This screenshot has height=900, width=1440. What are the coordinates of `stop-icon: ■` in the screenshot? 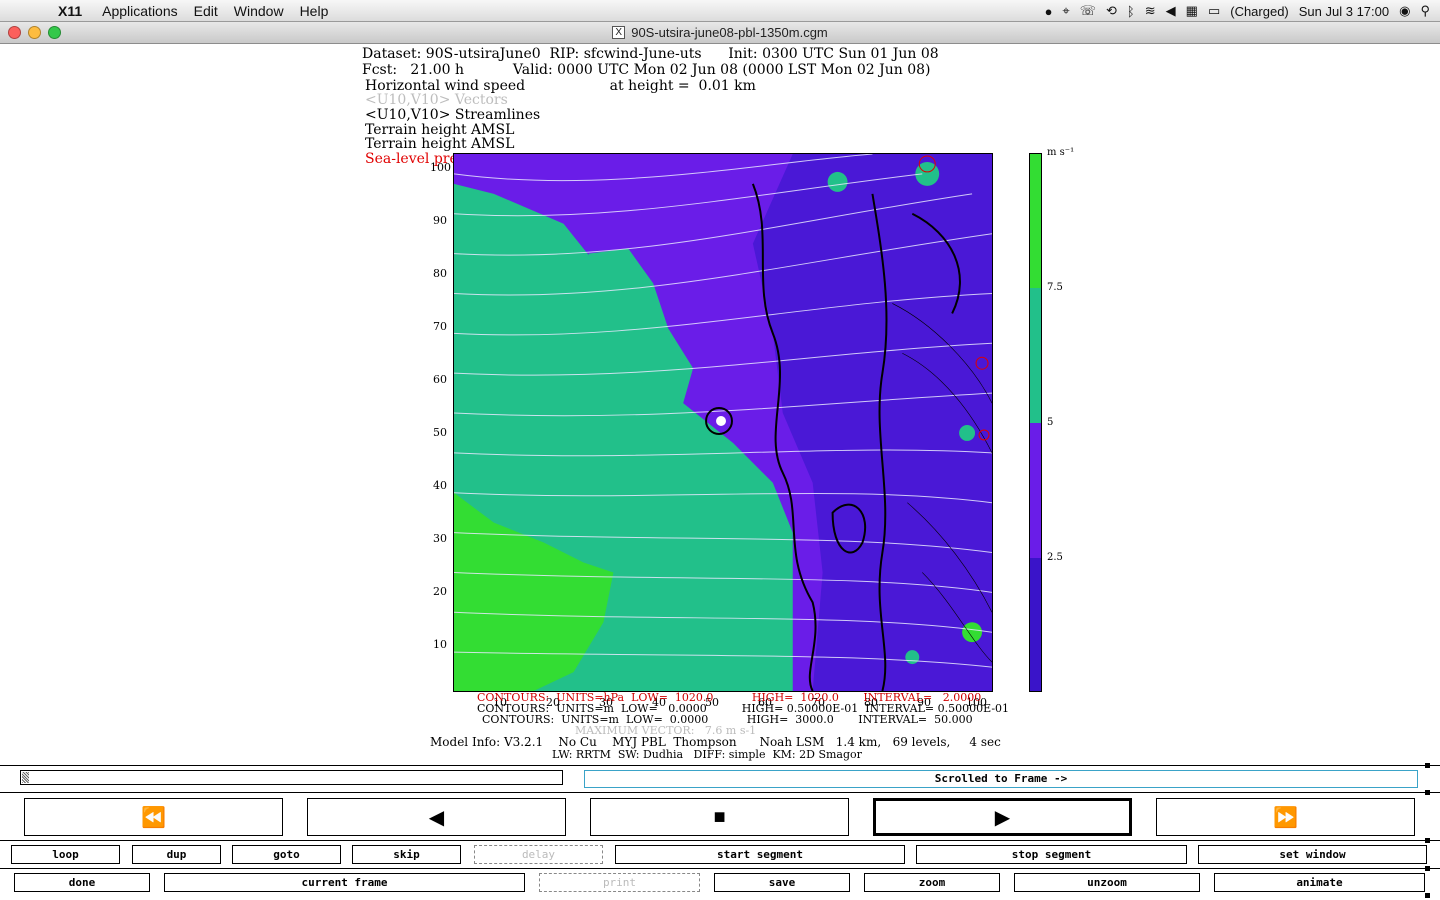 It's located at (719, 816).